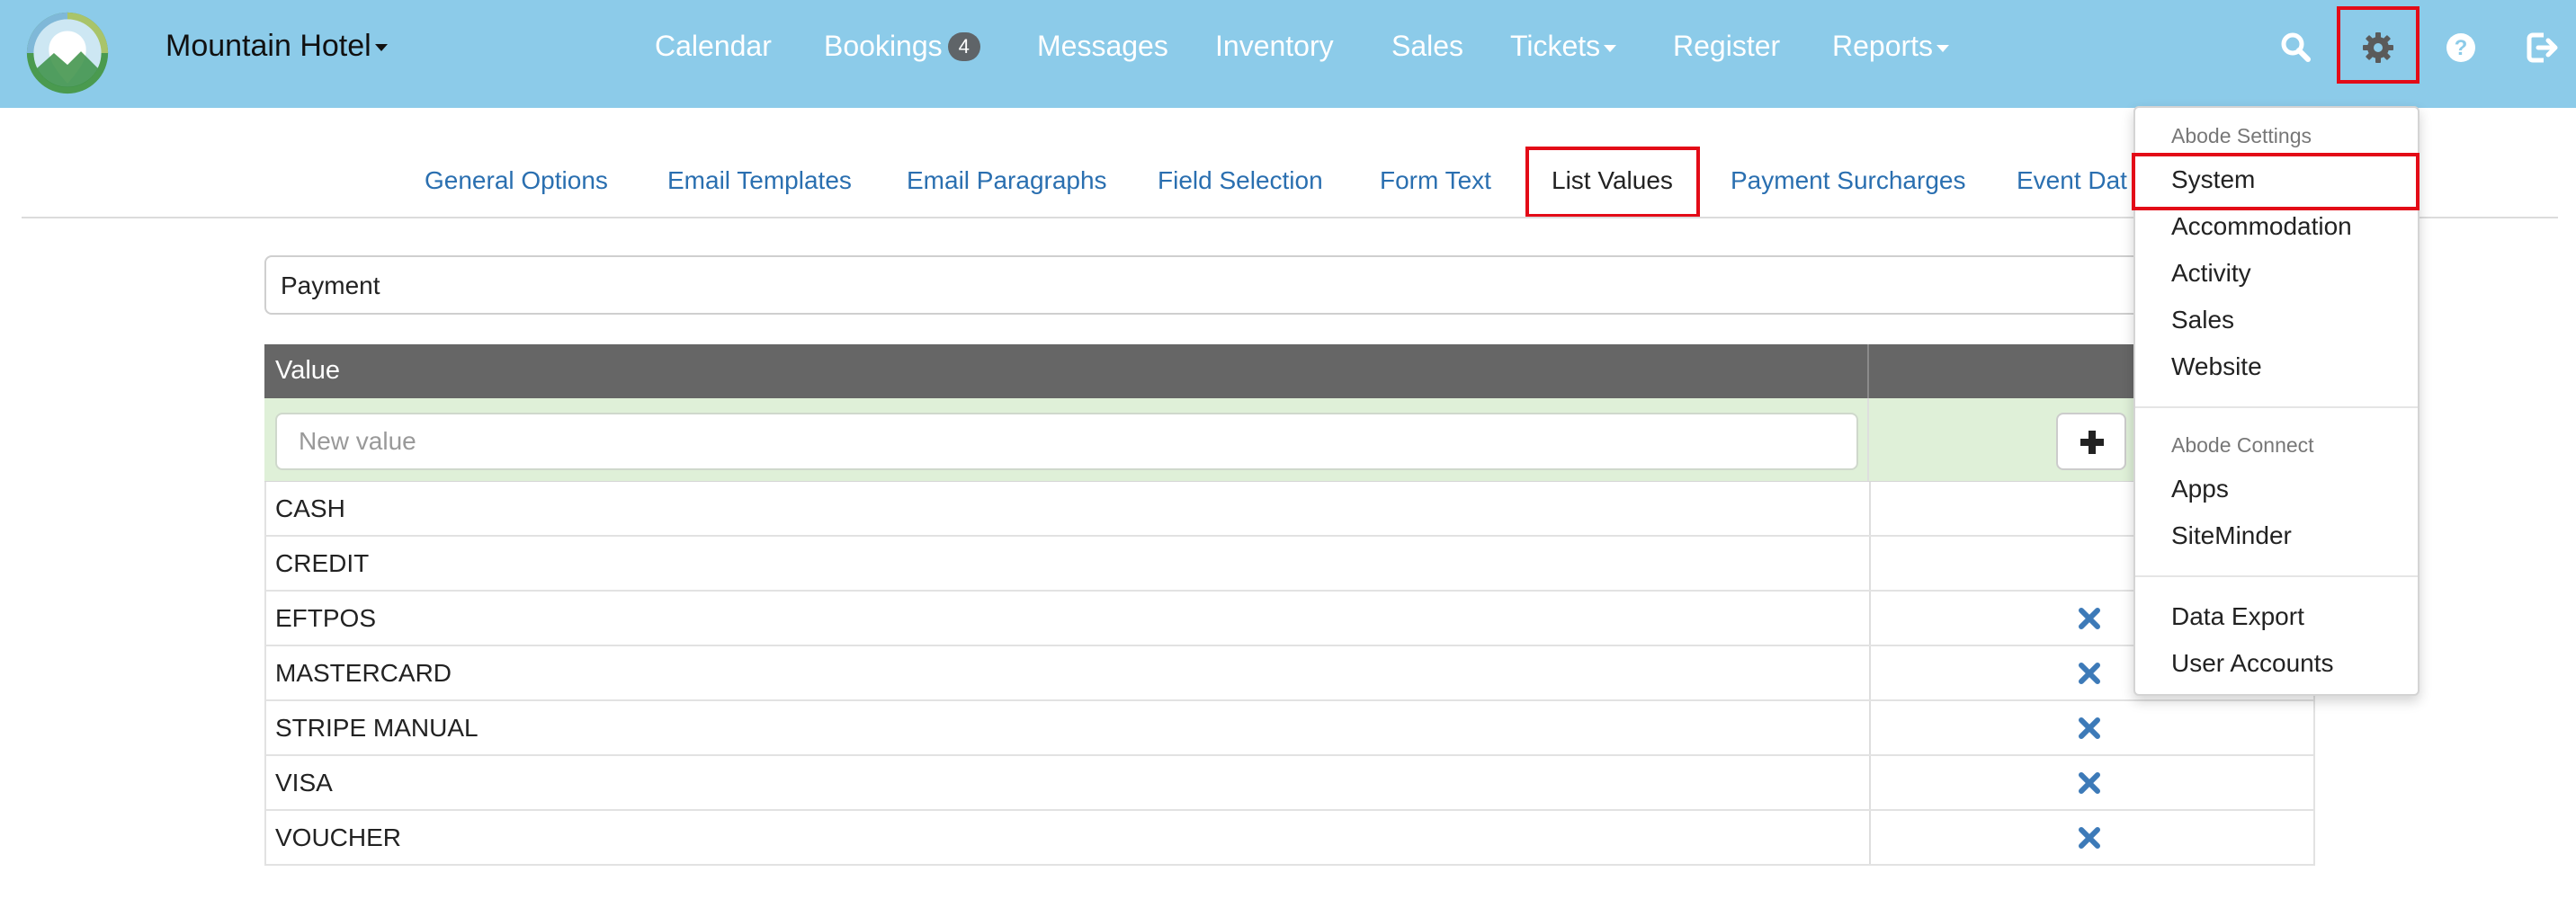 Image resolution: width=2576 pixels, height=899 pixels. What do you see at coordinates (1289, 509) in the screenshot?
I see `table-row: CASH` at bounding box center [1289, 509].